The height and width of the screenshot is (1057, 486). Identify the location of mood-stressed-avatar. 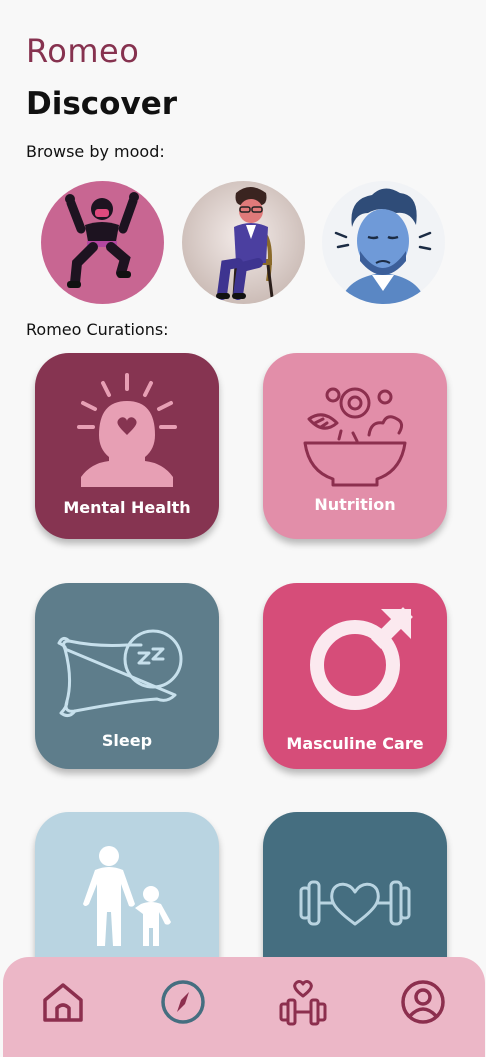
(383, 242).